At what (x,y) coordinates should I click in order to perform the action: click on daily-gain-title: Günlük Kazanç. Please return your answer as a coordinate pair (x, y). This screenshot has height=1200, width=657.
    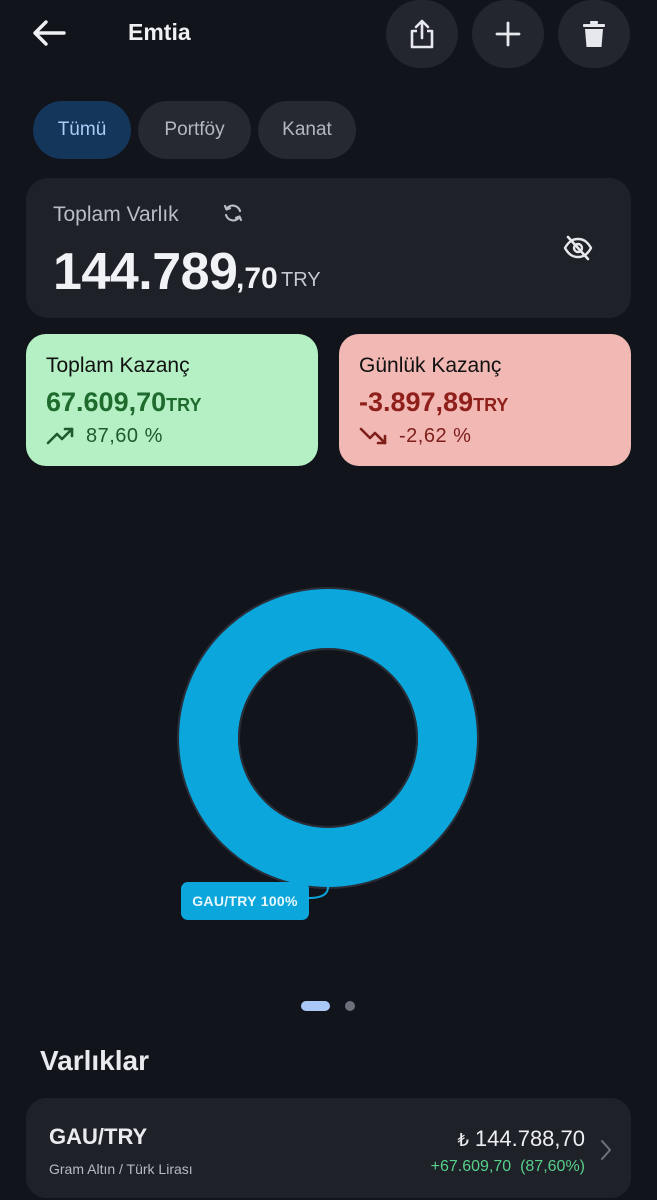
    Looking at the image, I should click on (430, 365).